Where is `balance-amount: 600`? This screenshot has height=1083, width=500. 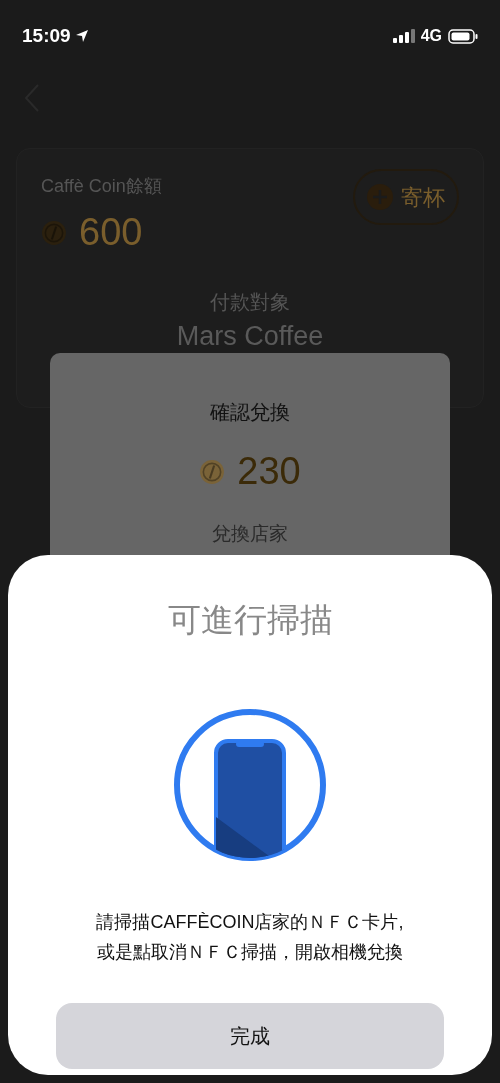 balance-amount: 600 is located at coordinates (111, 232).